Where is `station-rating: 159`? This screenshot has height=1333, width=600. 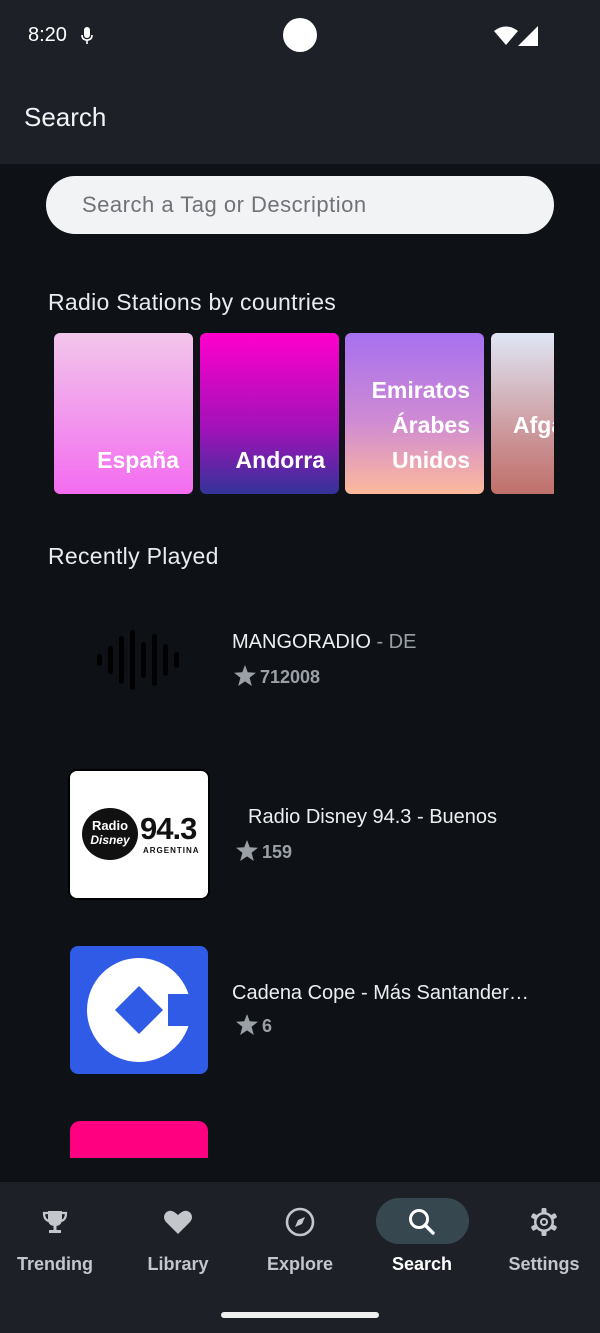
station-rating: 159 is located at coordinates (264, 851).